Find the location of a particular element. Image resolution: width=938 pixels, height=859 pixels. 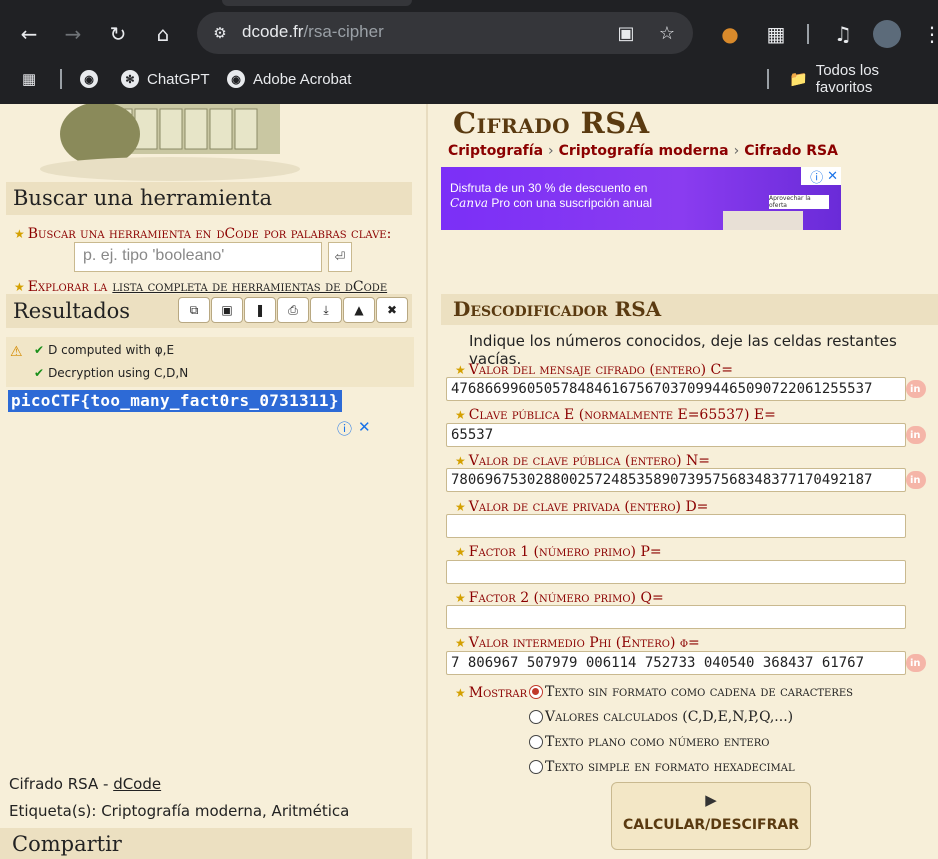

show-label-text: Mostrar is located at coordinates (498, 693).